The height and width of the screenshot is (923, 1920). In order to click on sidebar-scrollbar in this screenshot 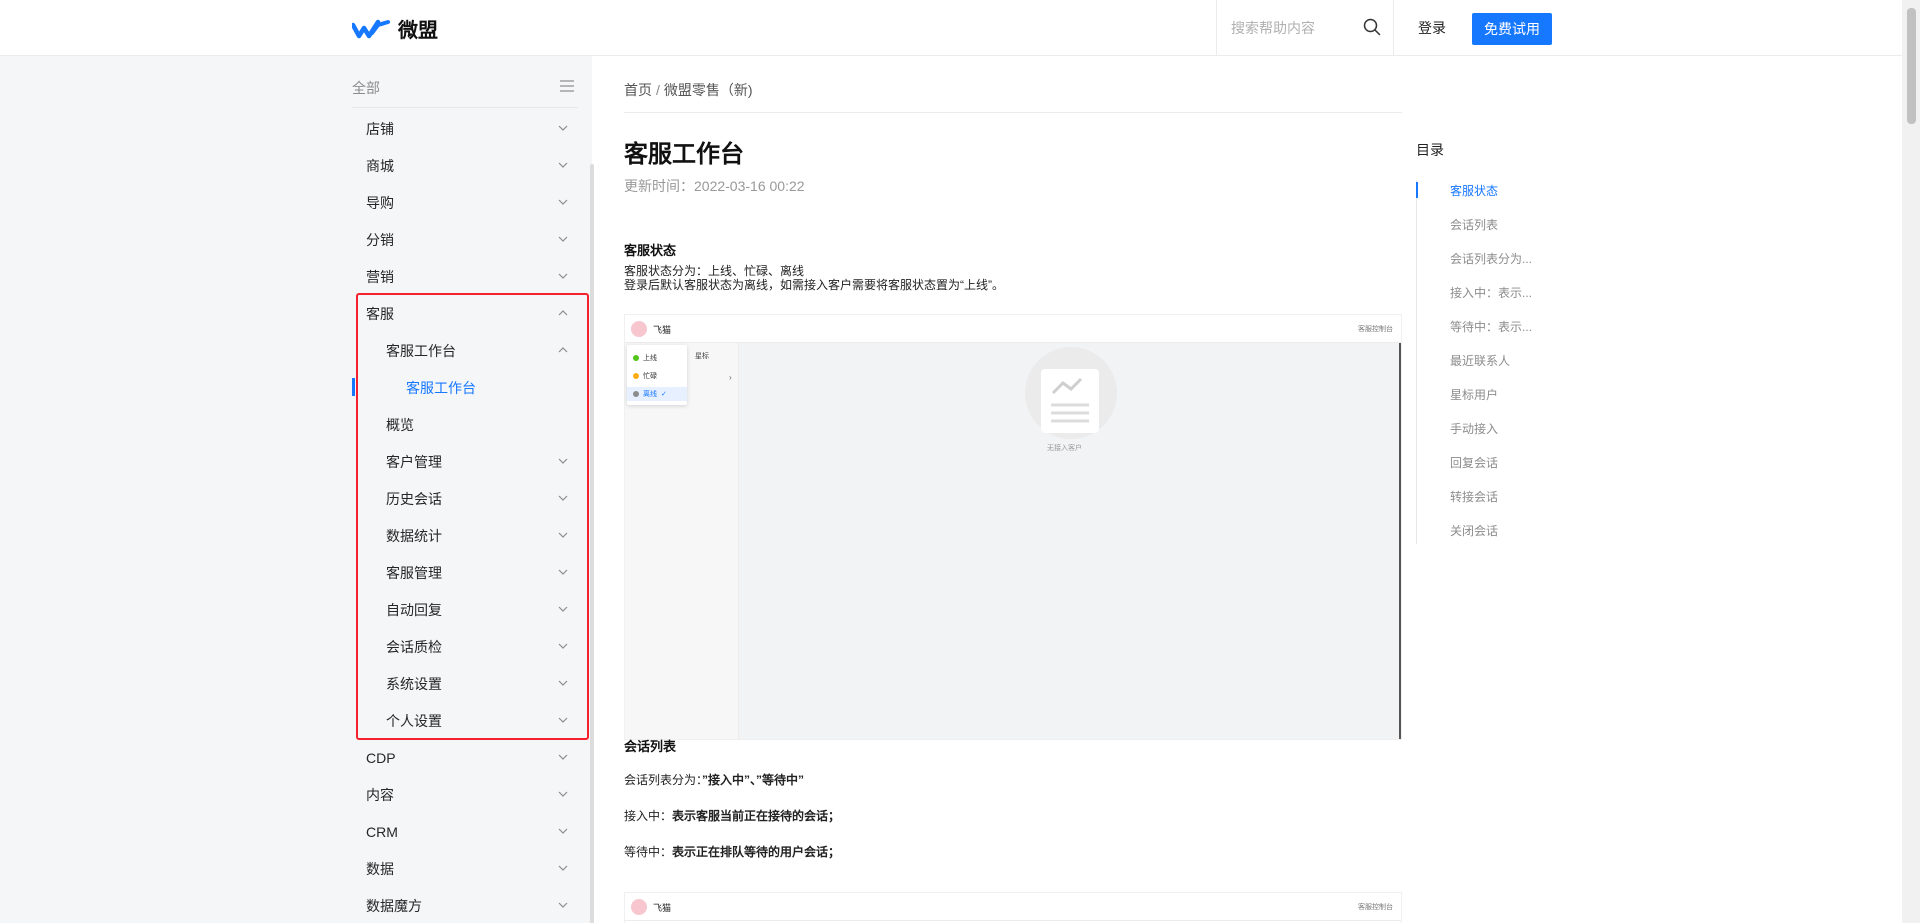, I will do `click(592, 543)`.